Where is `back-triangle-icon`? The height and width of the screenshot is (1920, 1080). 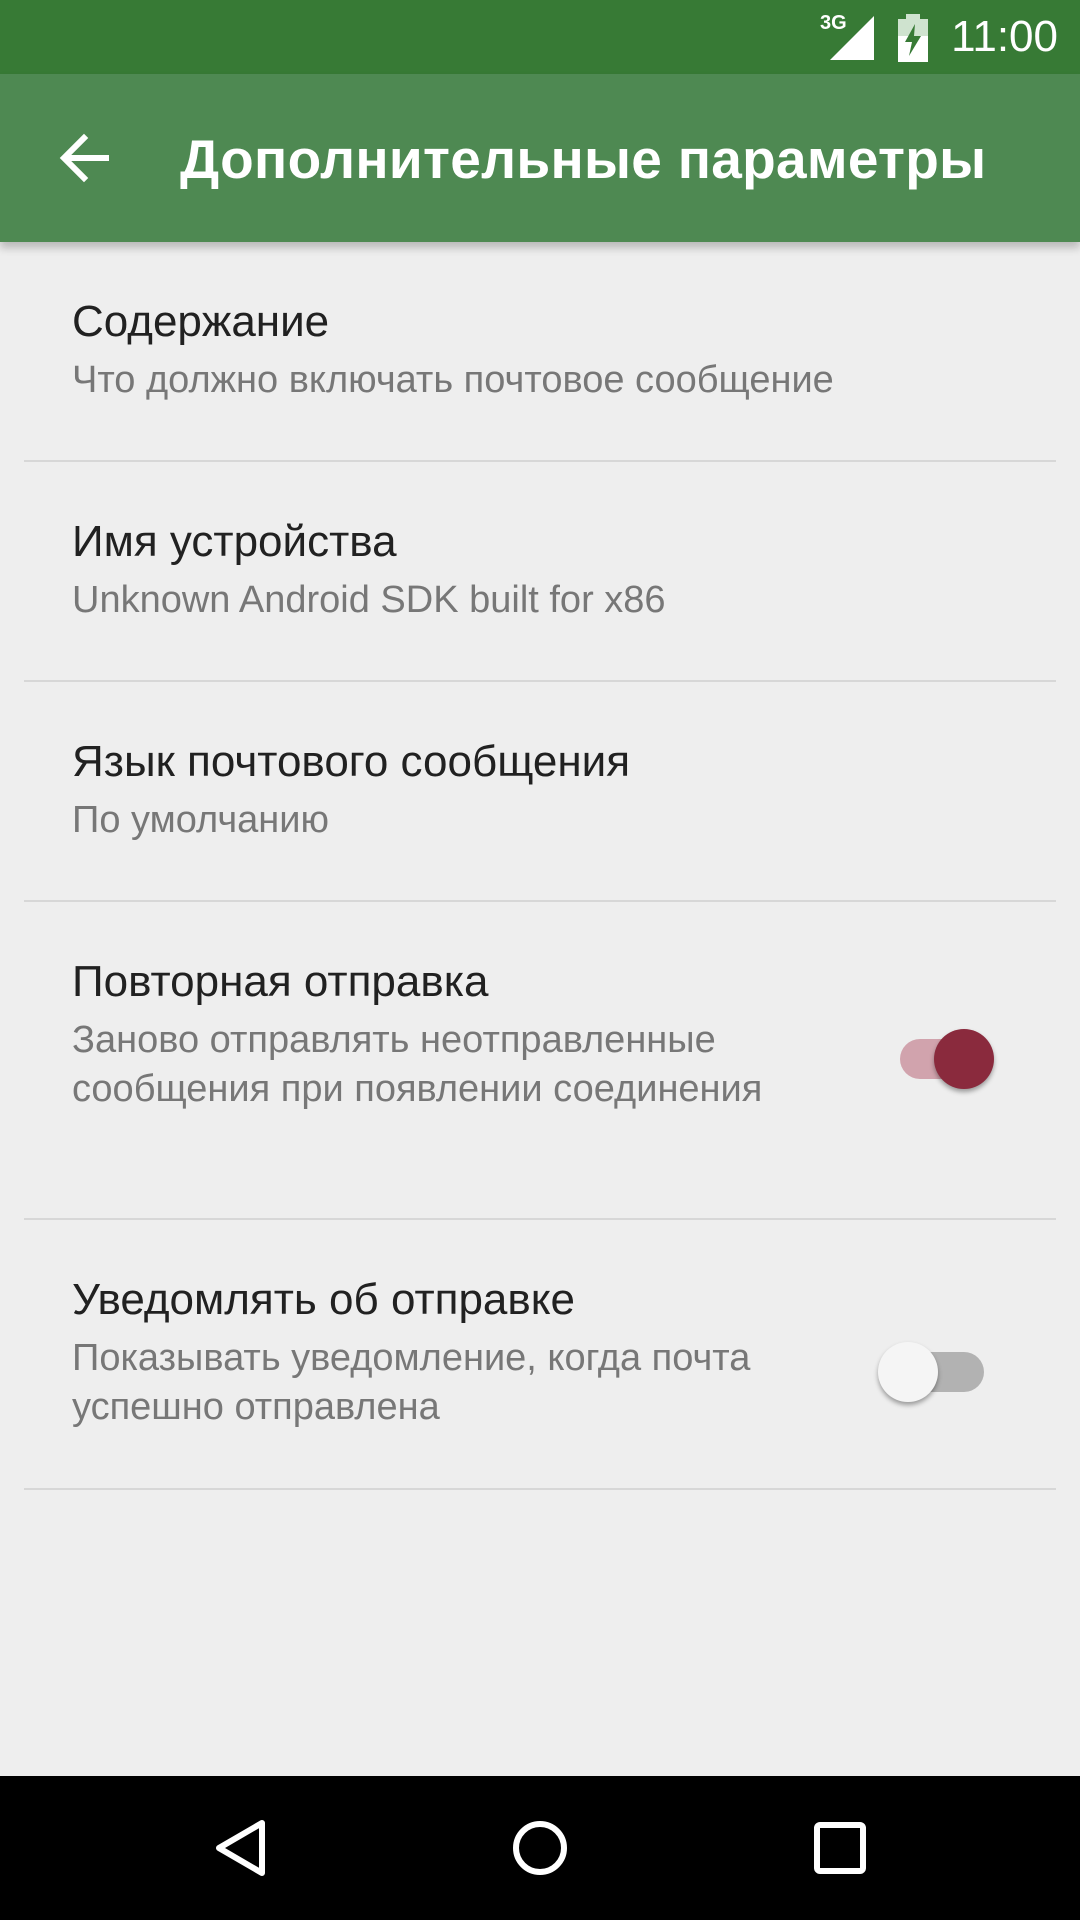 back-triangle-icon is located at coordinates (240, 1848).